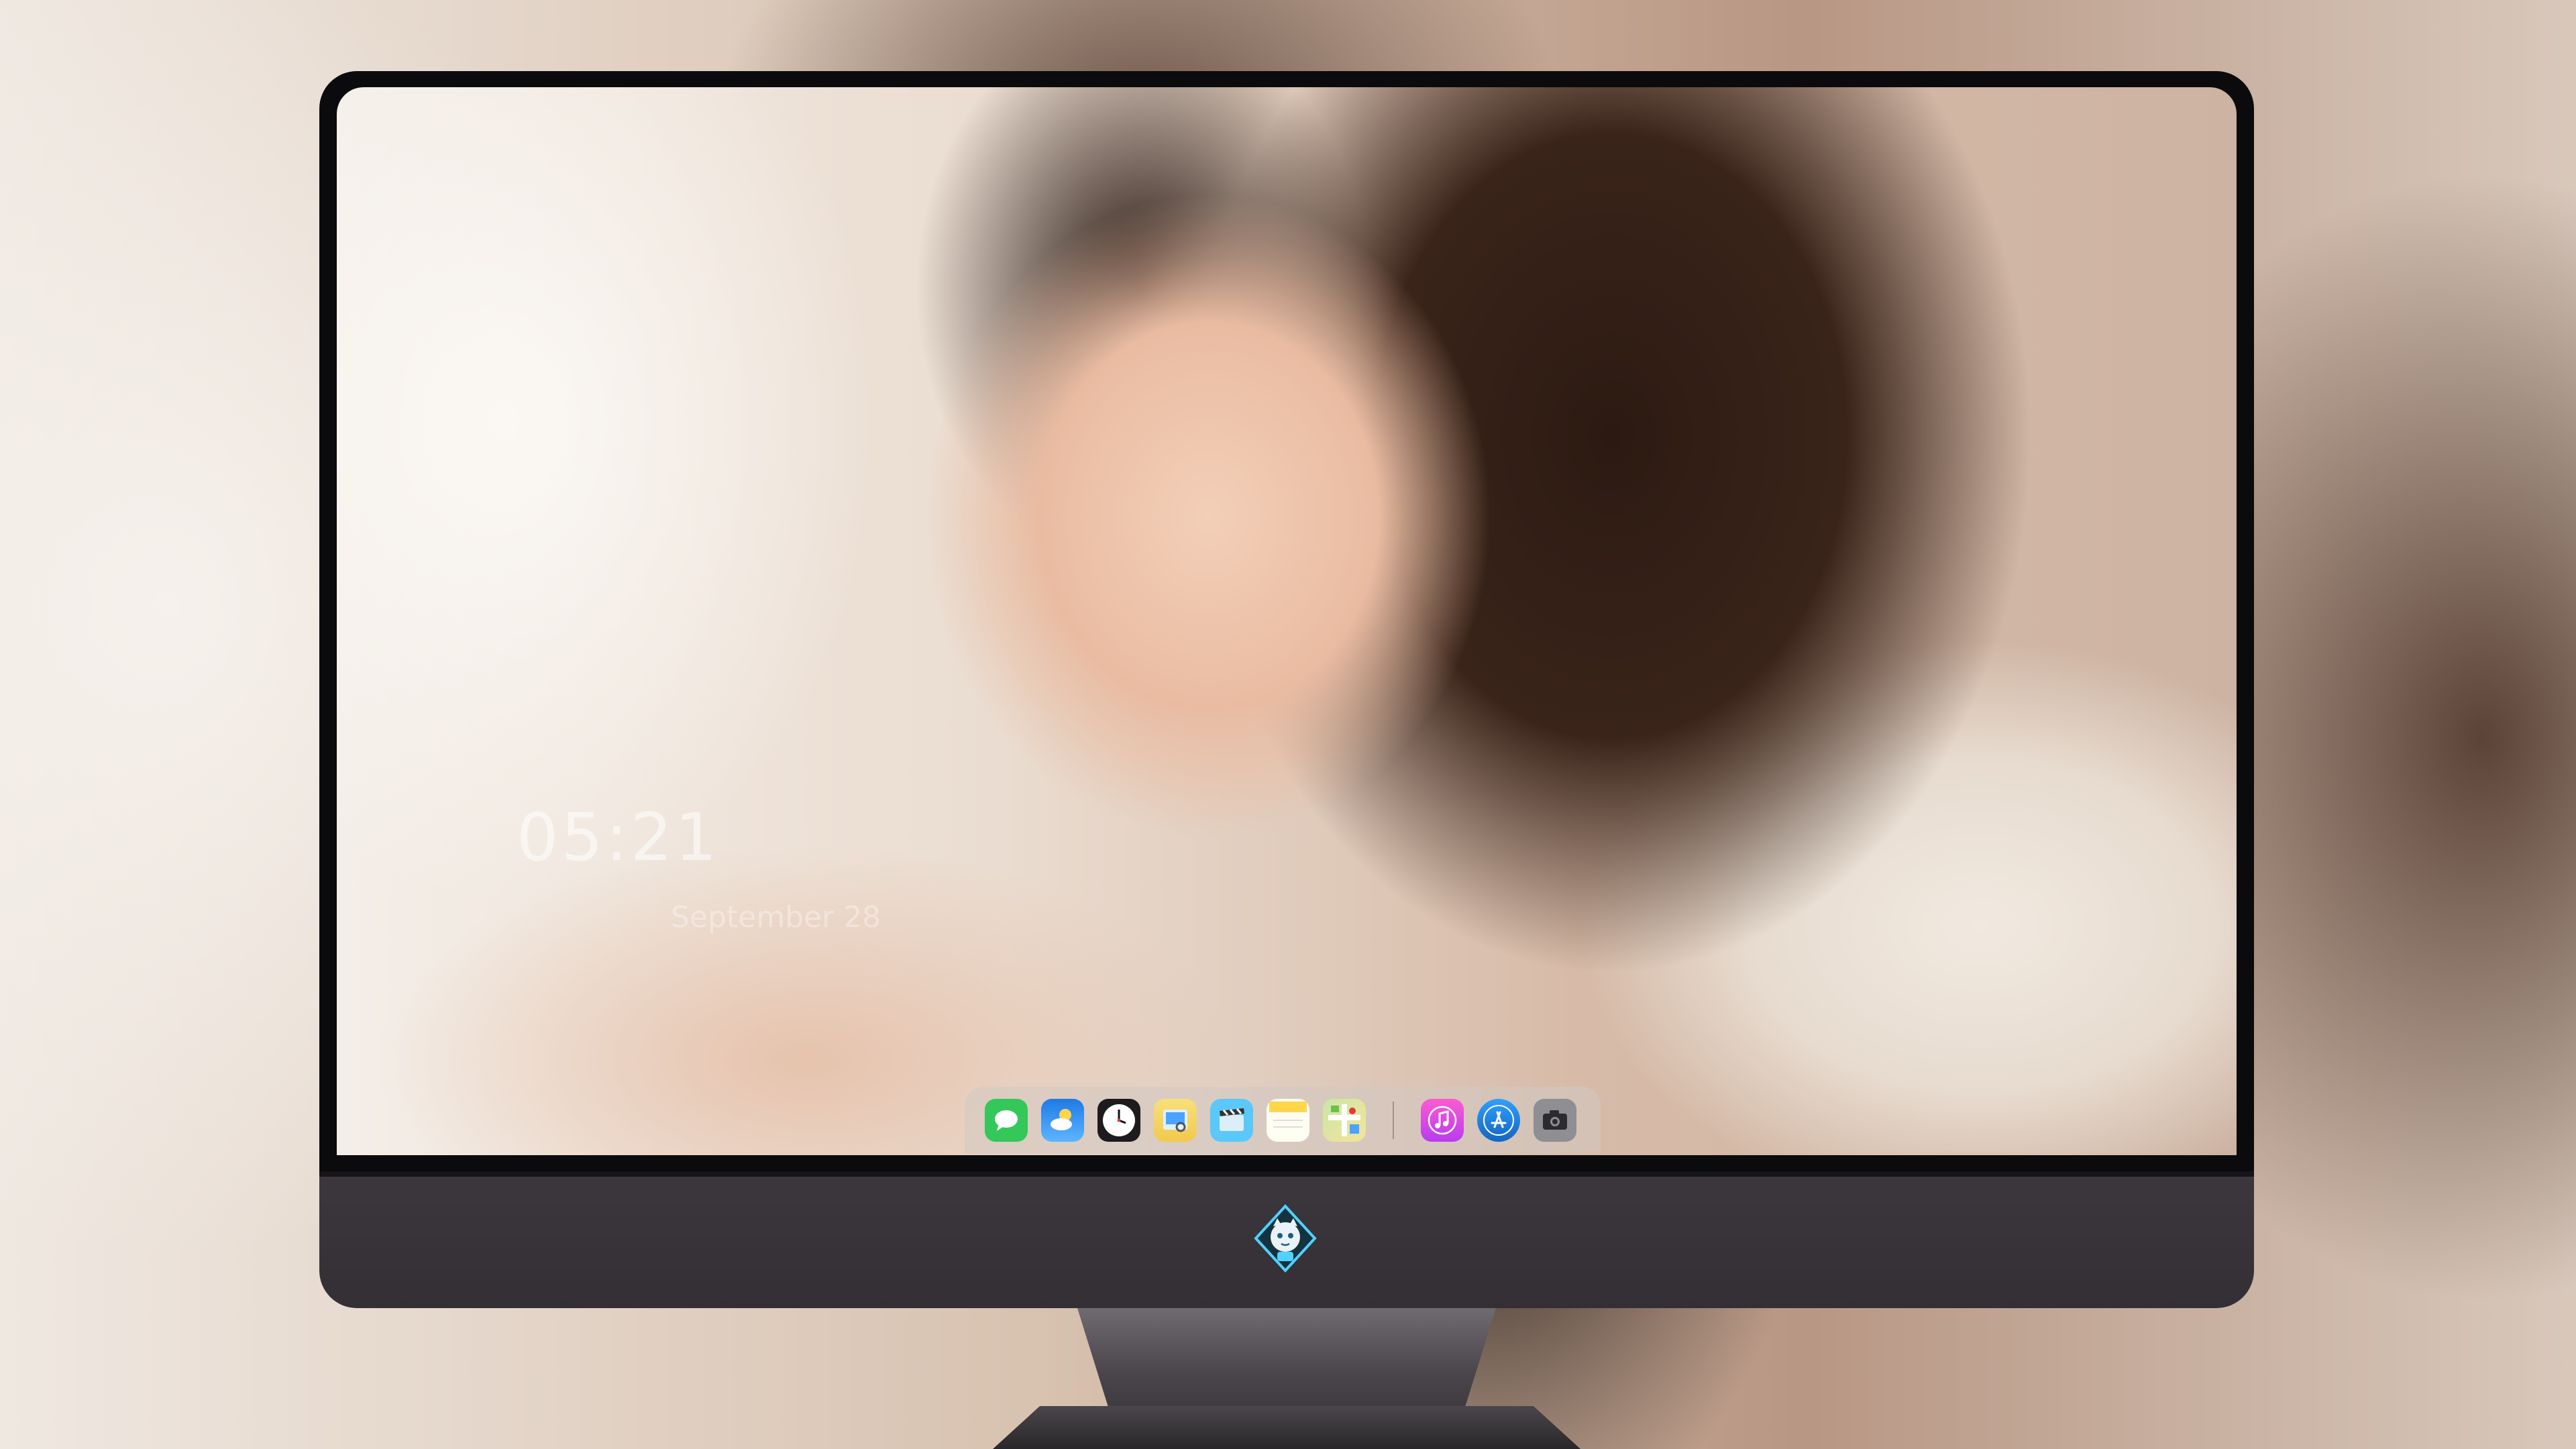 Image resolution: width=2576 pixels, height=1449 pixels. I want to click on clips-icon, so click(1231, 1120).